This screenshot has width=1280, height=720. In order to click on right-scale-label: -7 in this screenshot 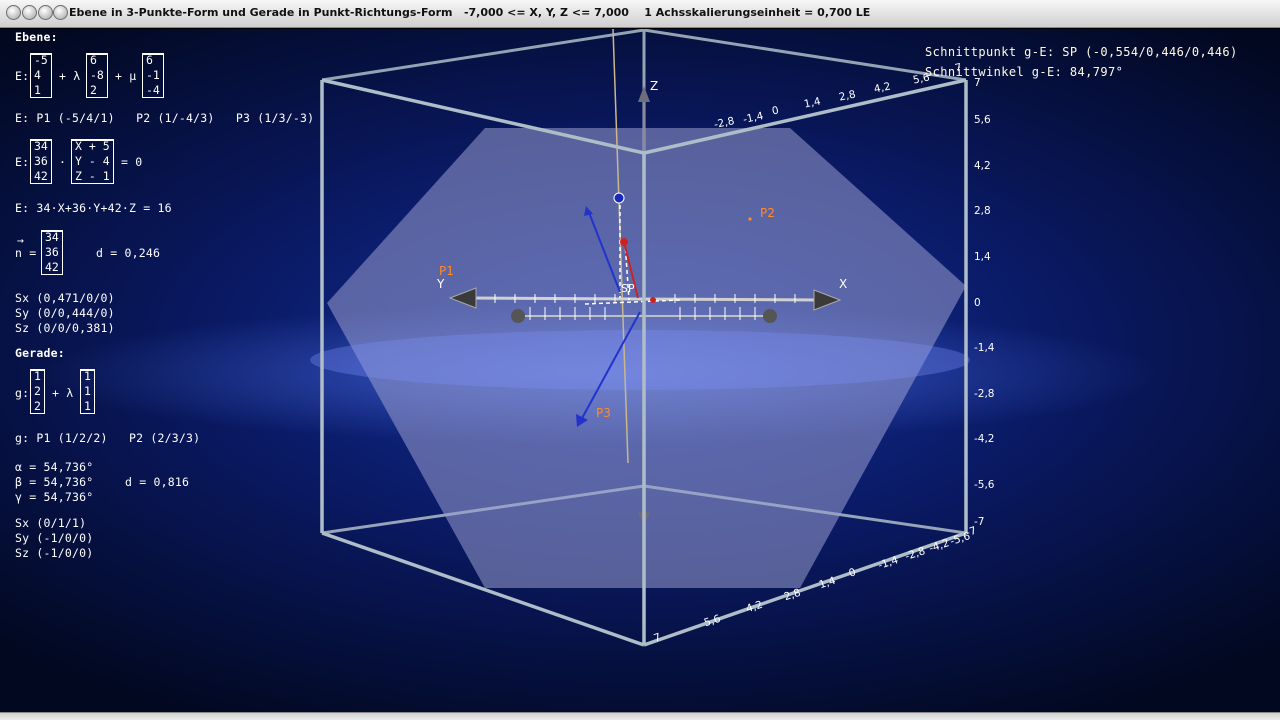, I will do `click(979, 522)`.